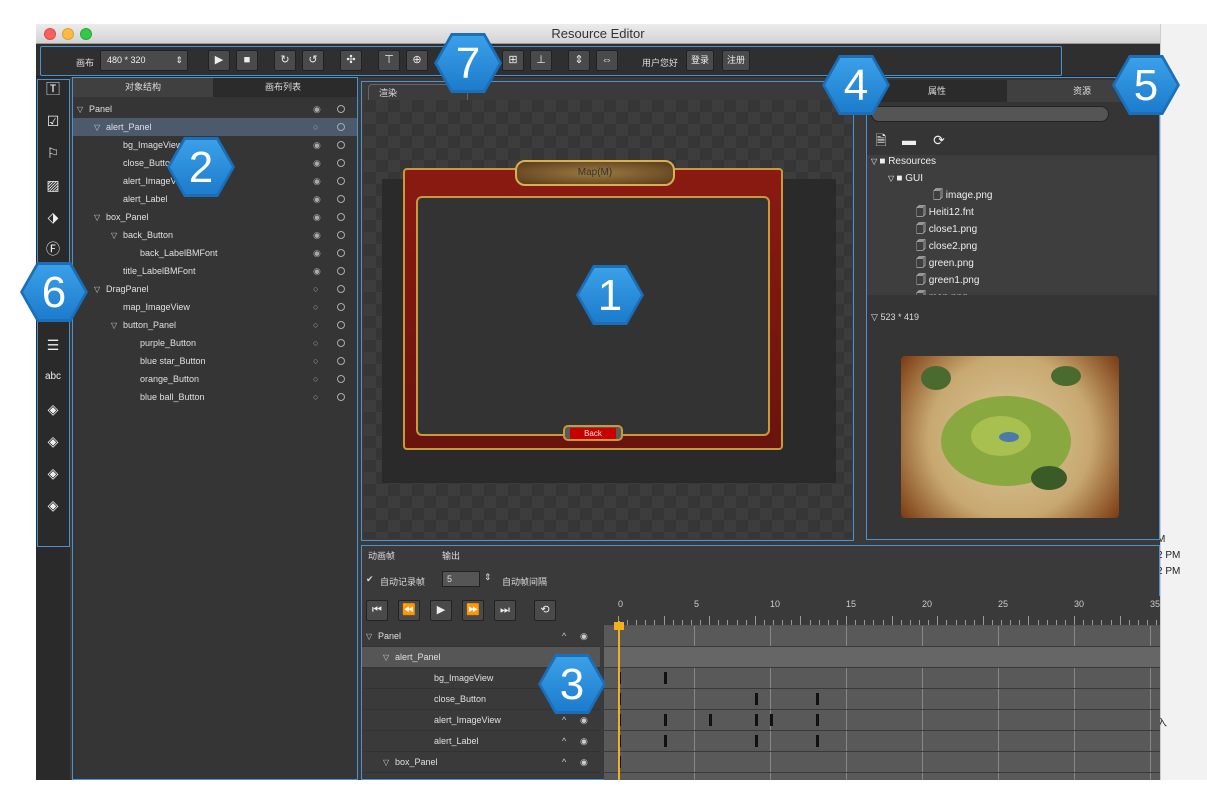 The height and width of the screenshot is (797, 1207). What do you see at coordinates (215, 325) in the screenshot?
I see `tree-row: ▽ button_Panel ○` at bounding box center [215, 325].